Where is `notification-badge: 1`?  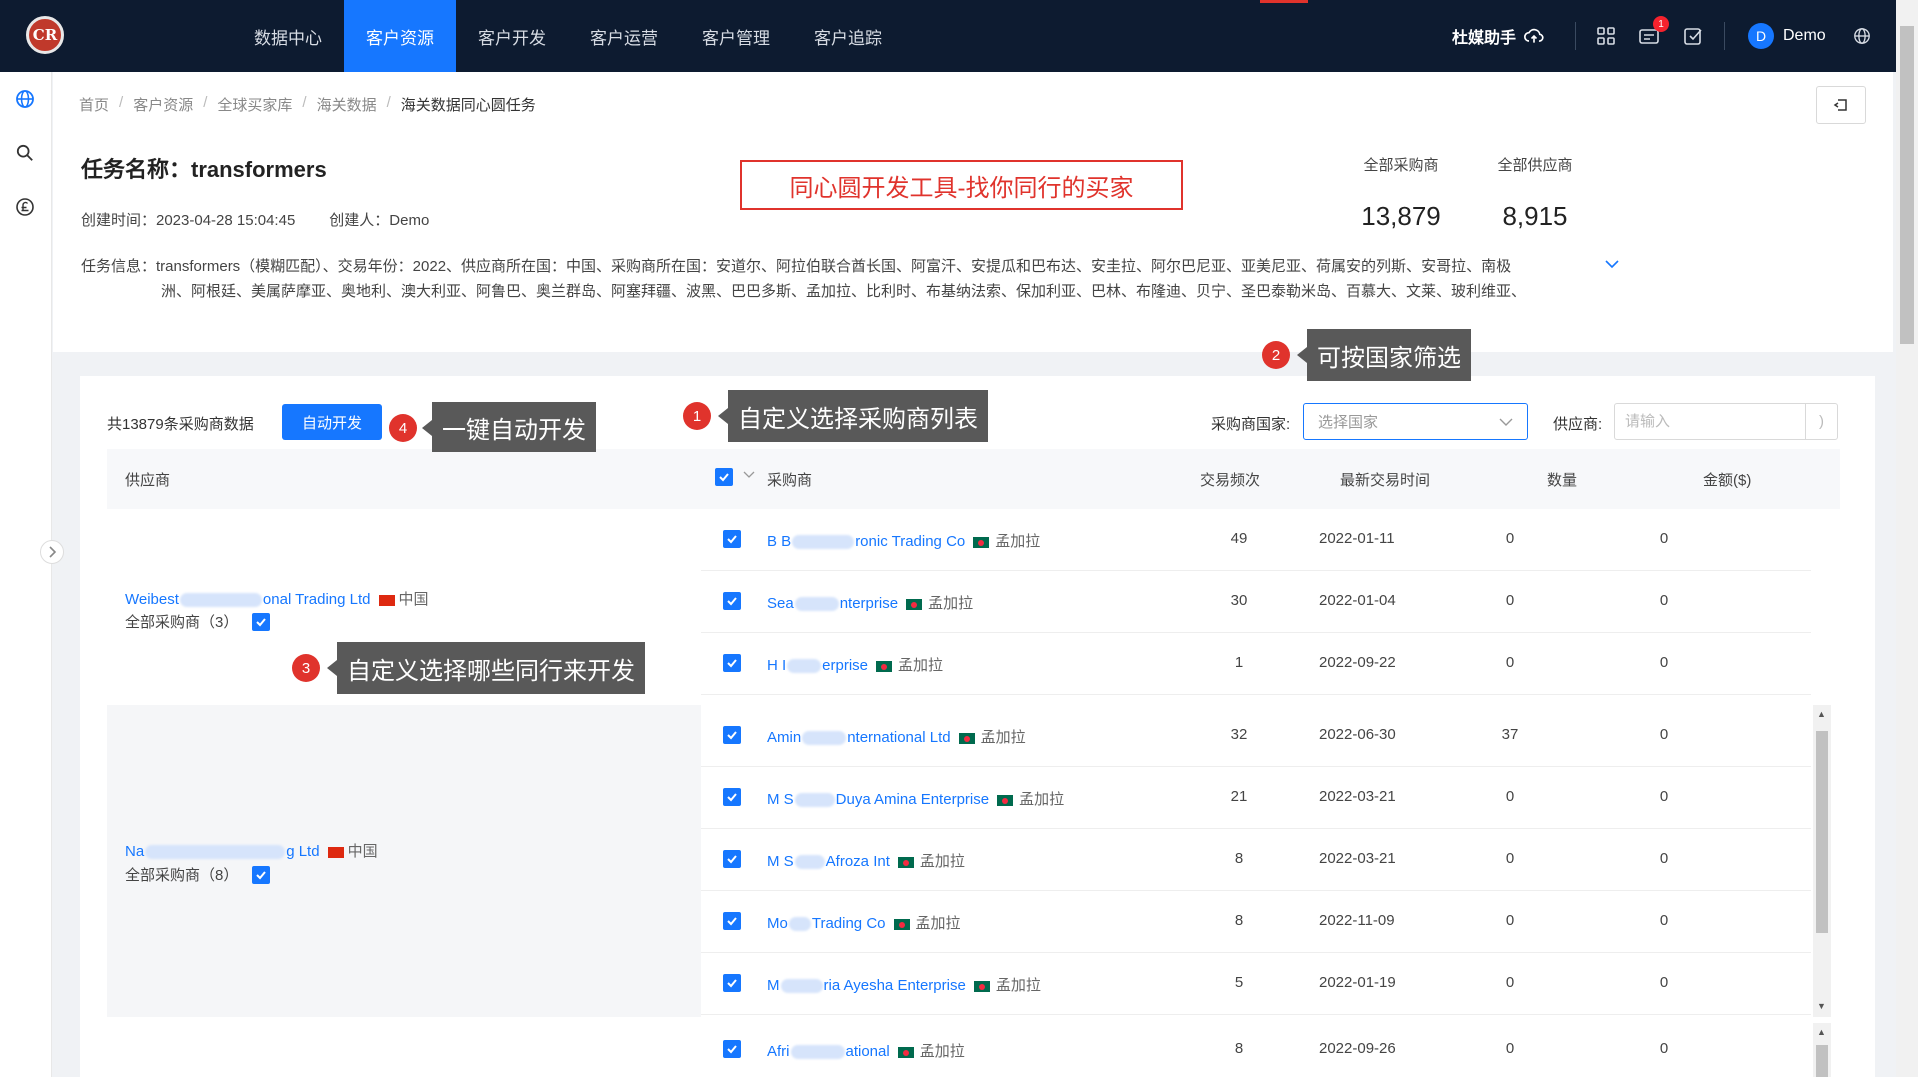 notification-badge: 1 is located at coordinates (1661, 24).